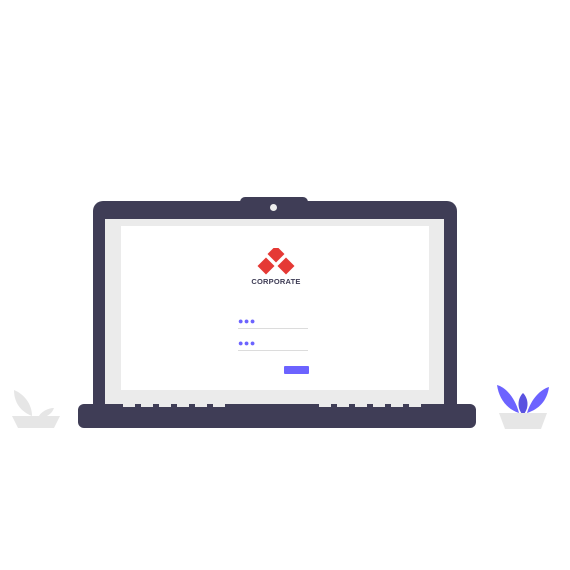 This screenshot has height=570, width=570. I want to click on right-plant-pot, so click(523, 421).